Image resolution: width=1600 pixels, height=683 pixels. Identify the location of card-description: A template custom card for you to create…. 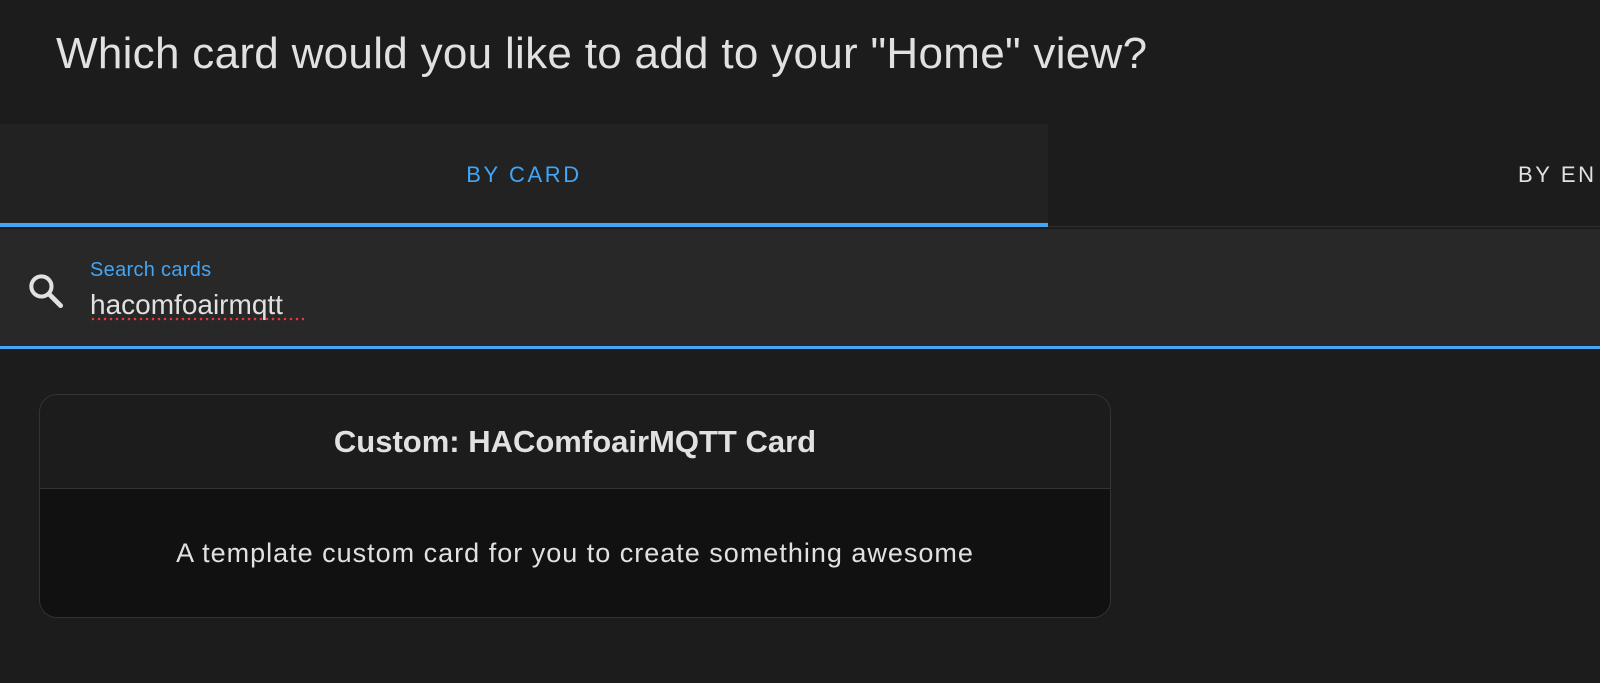
(575, 553).